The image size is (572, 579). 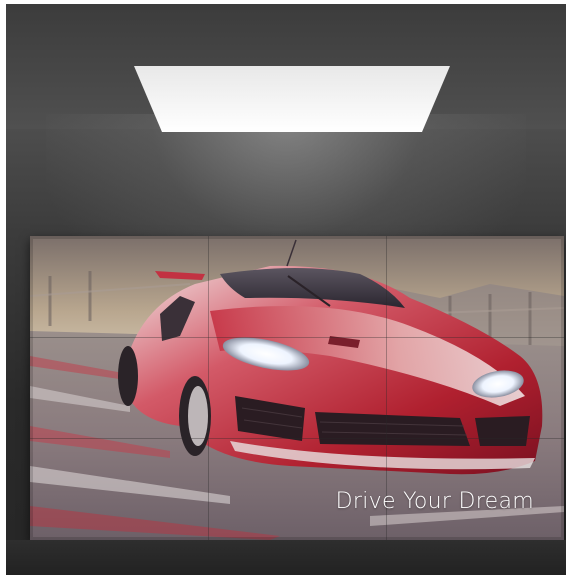 I want to click on floor, so click(x=286, y=557).